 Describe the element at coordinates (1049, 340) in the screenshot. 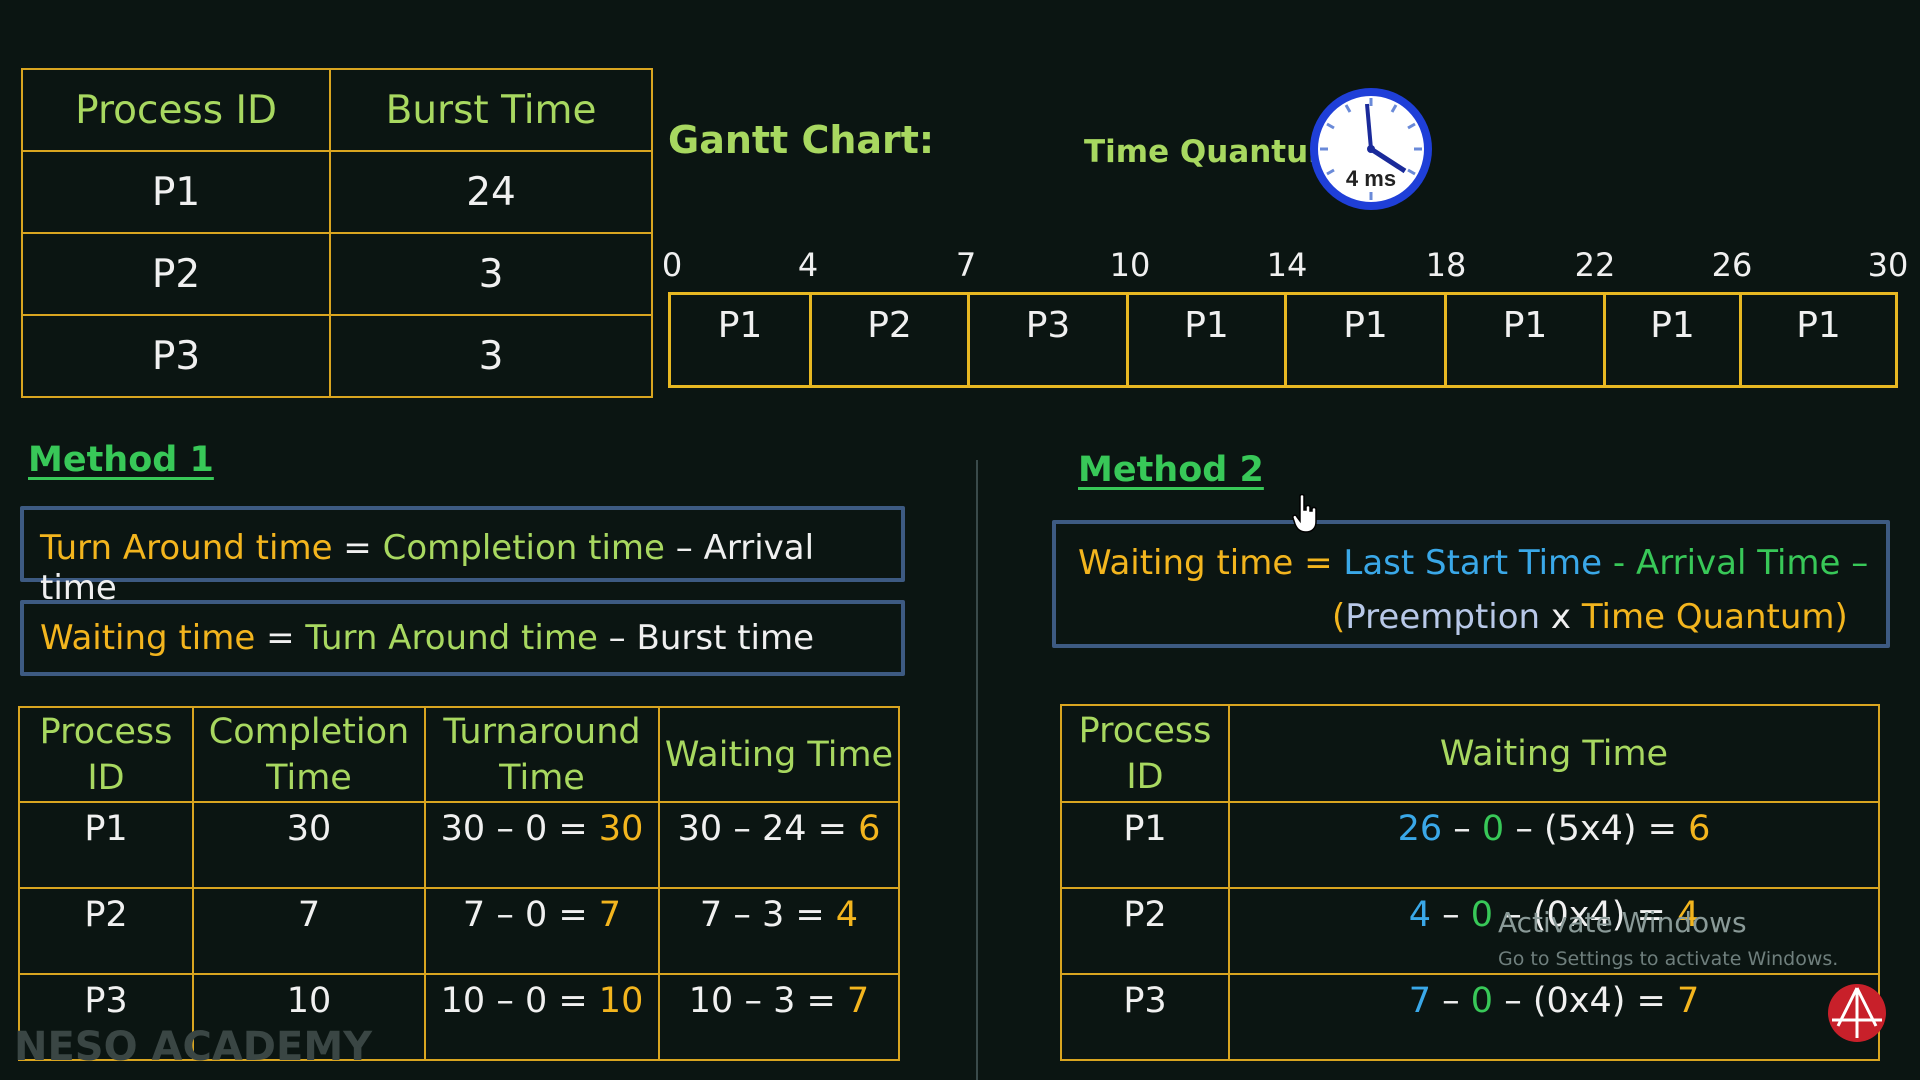

I see `gantt-block: P3` at that location.